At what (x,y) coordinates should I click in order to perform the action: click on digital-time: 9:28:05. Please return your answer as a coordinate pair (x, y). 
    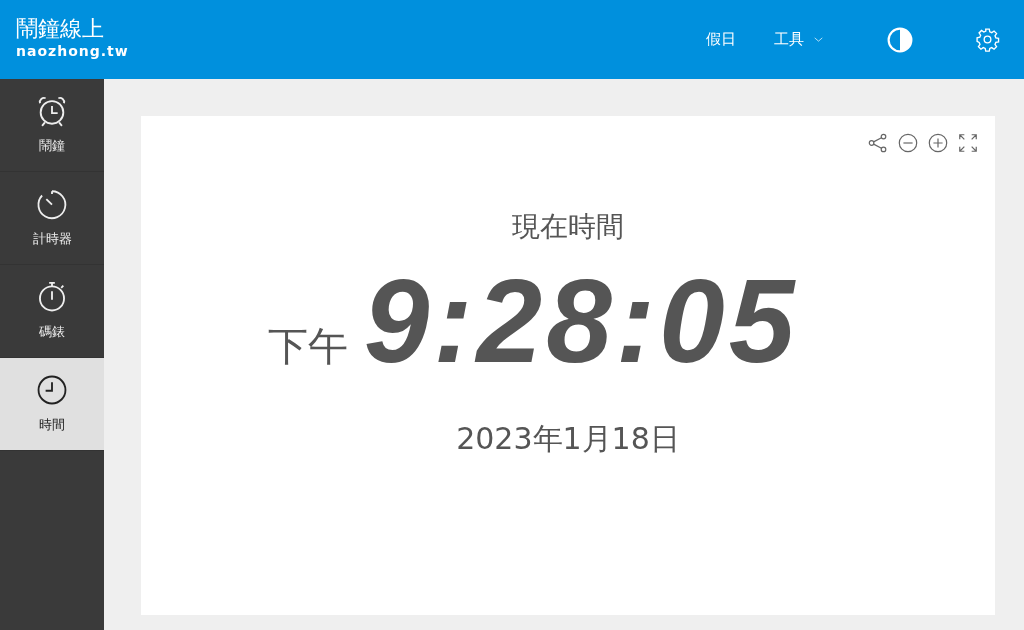
    Looking at the image, I should click on (581, 321).